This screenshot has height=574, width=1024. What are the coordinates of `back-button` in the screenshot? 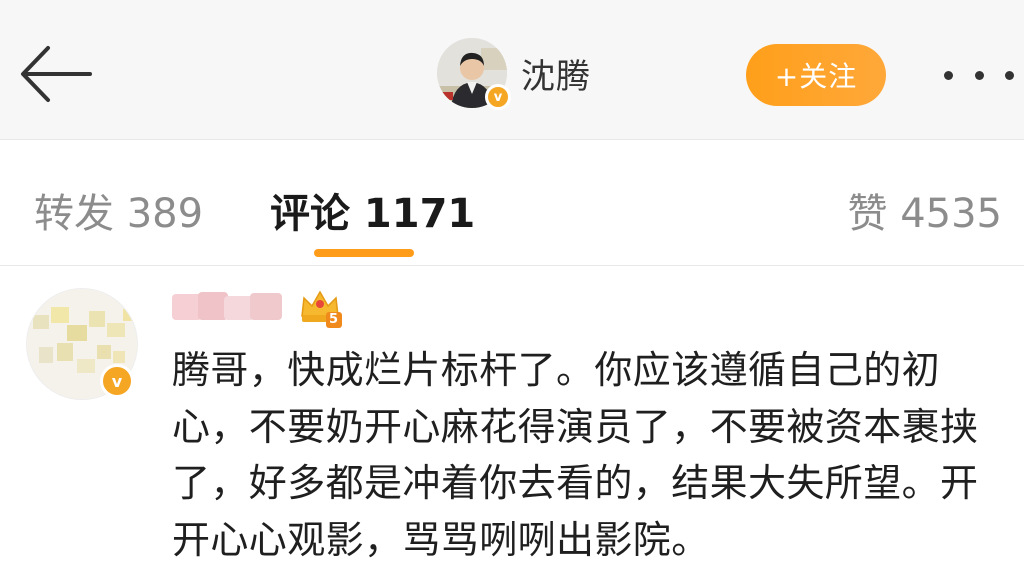 It's located at (56, 74).